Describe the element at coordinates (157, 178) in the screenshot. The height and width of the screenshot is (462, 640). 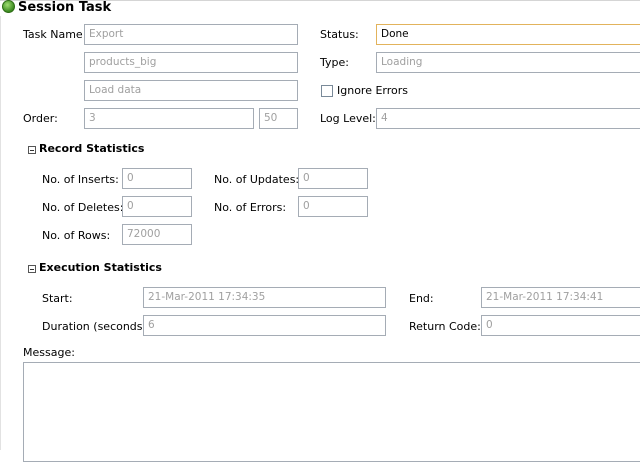
I see `inserts-field: 0` at that location.